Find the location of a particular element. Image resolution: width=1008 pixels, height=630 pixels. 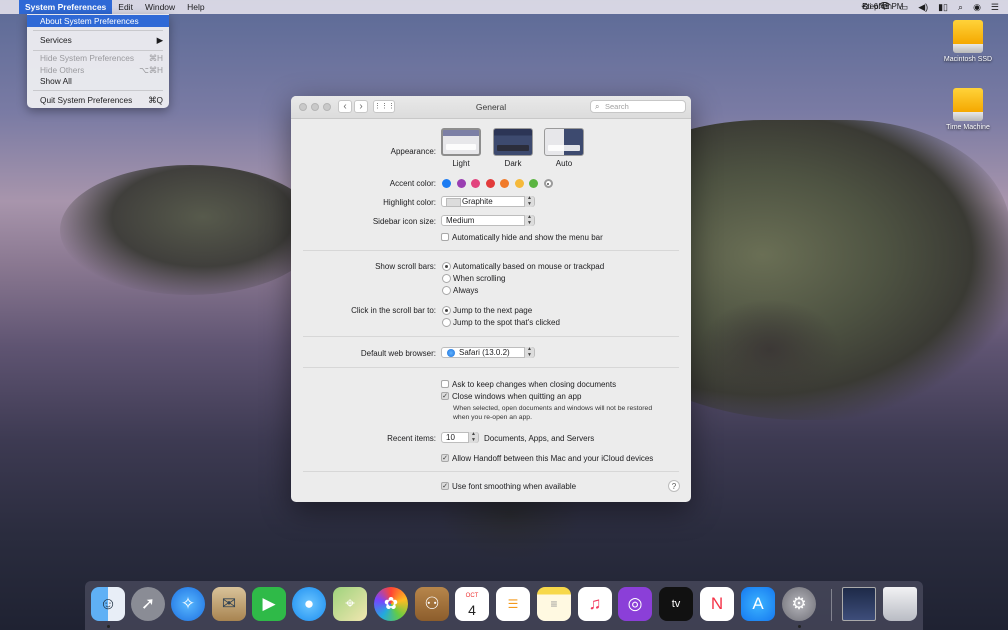

downloads-stack-icon is located at coordinates (859, 604).